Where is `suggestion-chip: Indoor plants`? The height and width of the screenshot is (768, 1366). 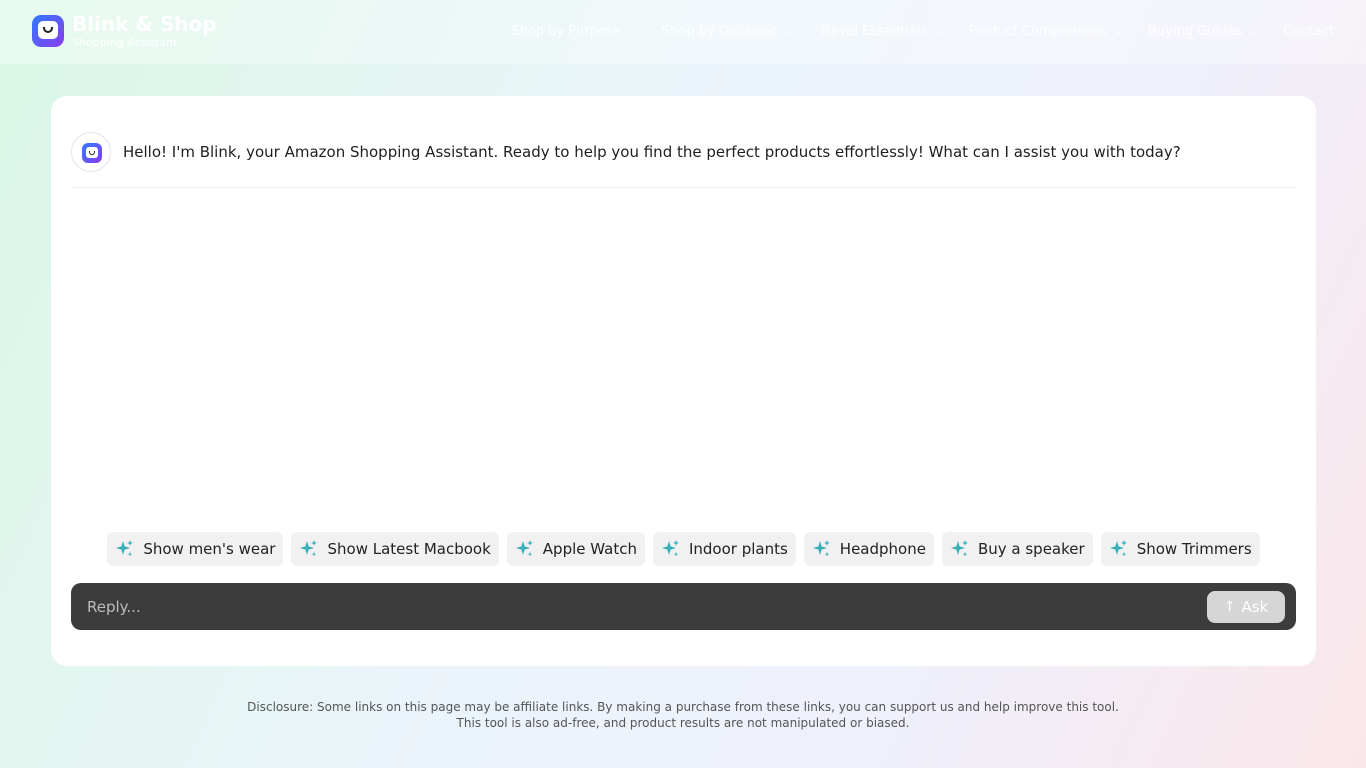
suggestion-chip: Indoor plants is located at coordinates (724, 549).